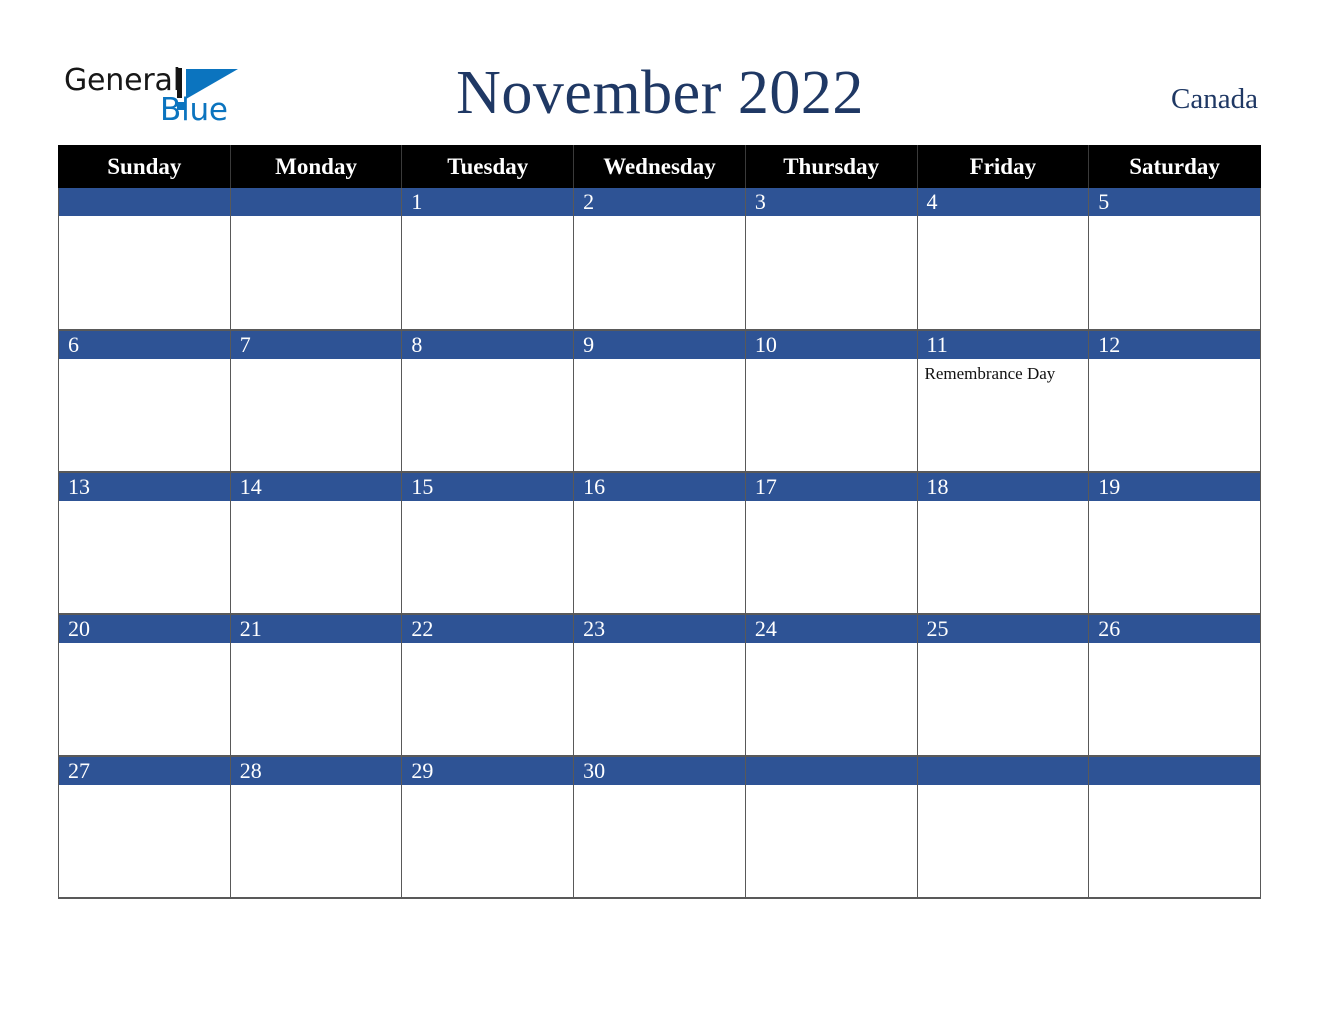  I want to click on calendar-day-cell: 11 Remembrance Day, so click(1003, 401).